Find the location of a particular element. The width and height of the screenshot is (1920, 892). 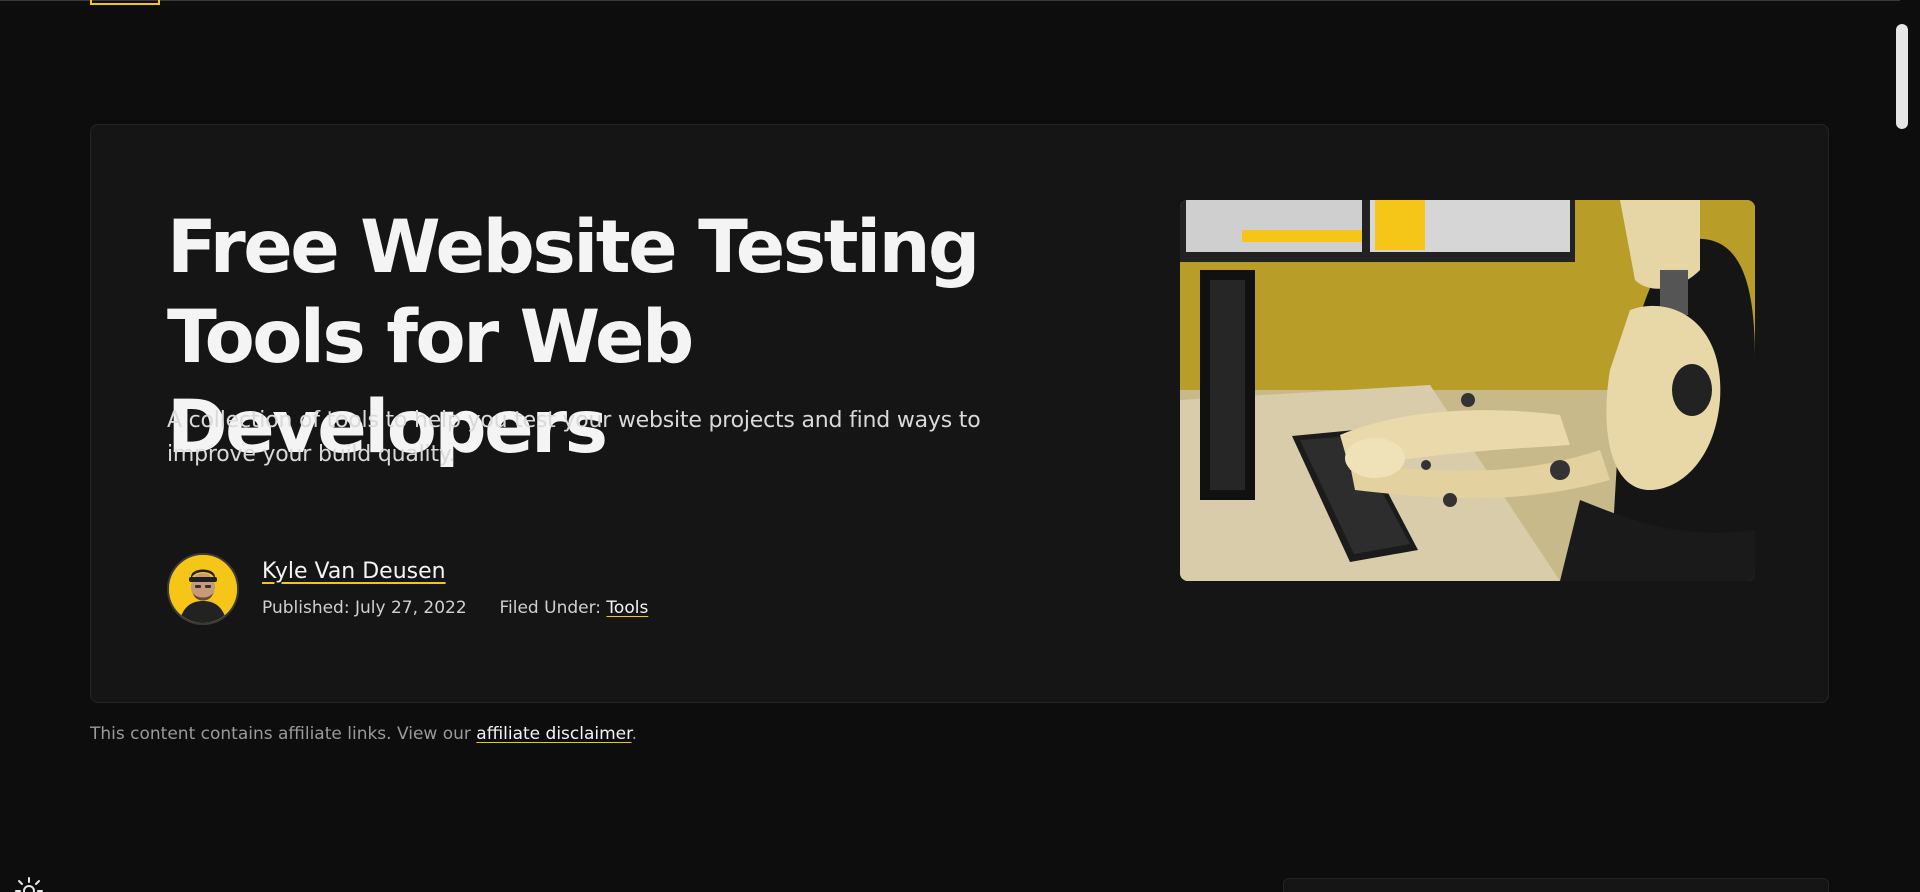

avatar-image is located at coordinates (203, 589).